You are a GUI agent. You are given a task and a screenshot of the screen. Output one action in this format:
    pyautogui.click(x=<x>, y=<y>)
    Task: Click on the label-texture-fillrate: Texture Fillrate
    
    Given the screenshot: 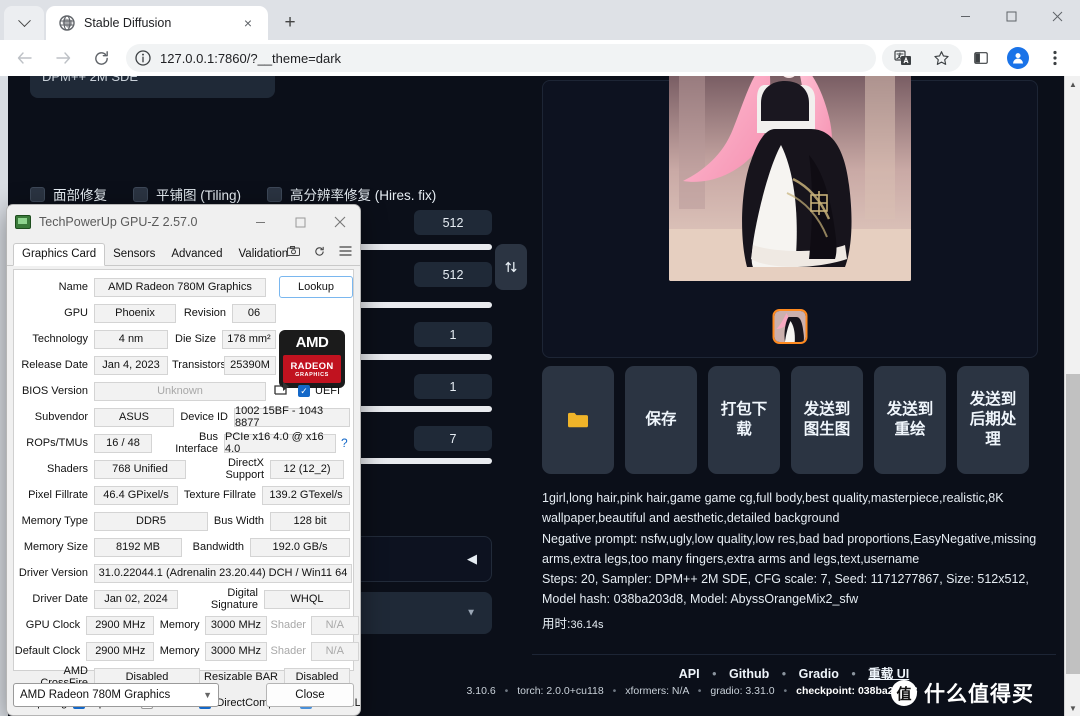 What is the action you would take?
    pyautogui.click(x=219, y=495)
    